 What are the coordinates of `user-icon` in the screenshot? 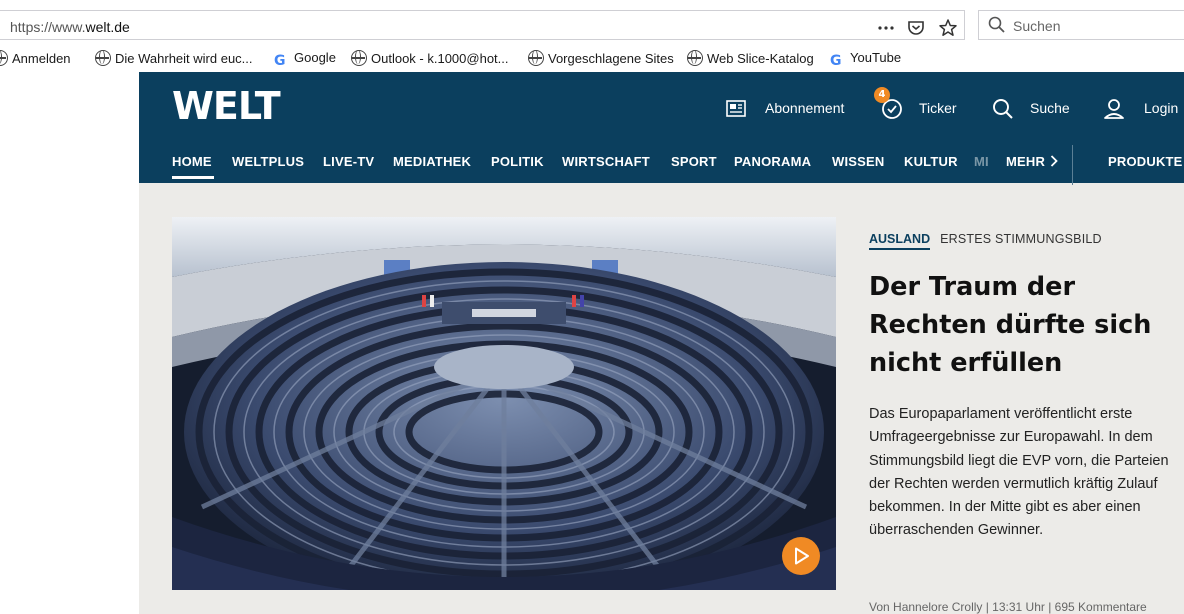 It's located at (1114, 110).